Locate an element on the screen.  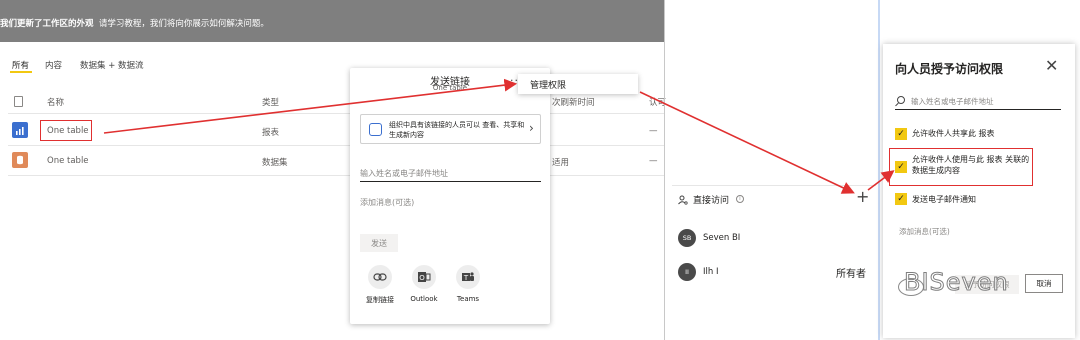
arrow-to-option is located at coordinates (881, 180).